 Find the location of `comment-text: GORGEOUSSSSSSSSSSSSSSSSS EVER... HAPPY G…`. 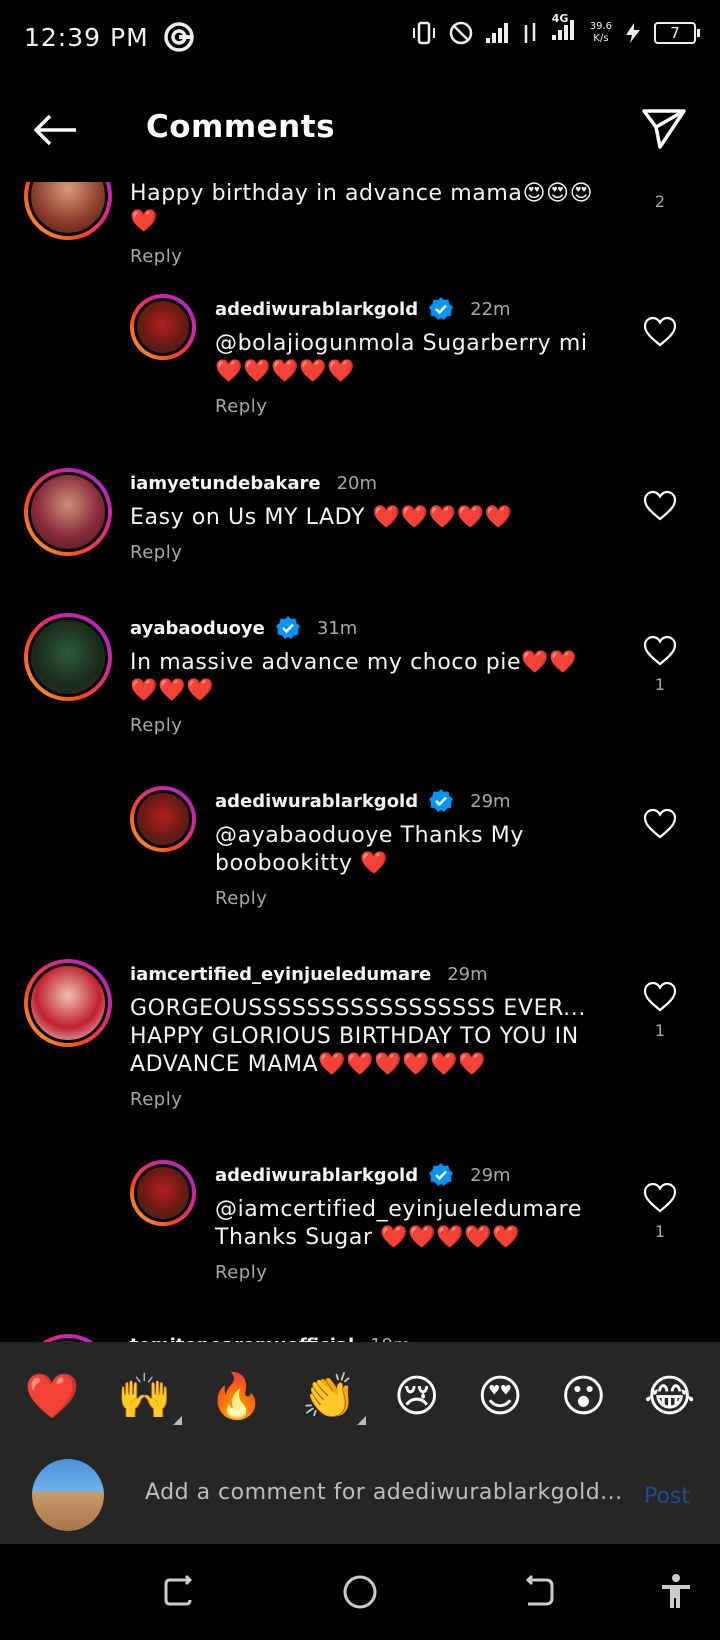

comment-text: GORGEOUSSSSSSSSSSSSSSSSS EVER... HAPPY G… is located at coordinates (358, 1036).